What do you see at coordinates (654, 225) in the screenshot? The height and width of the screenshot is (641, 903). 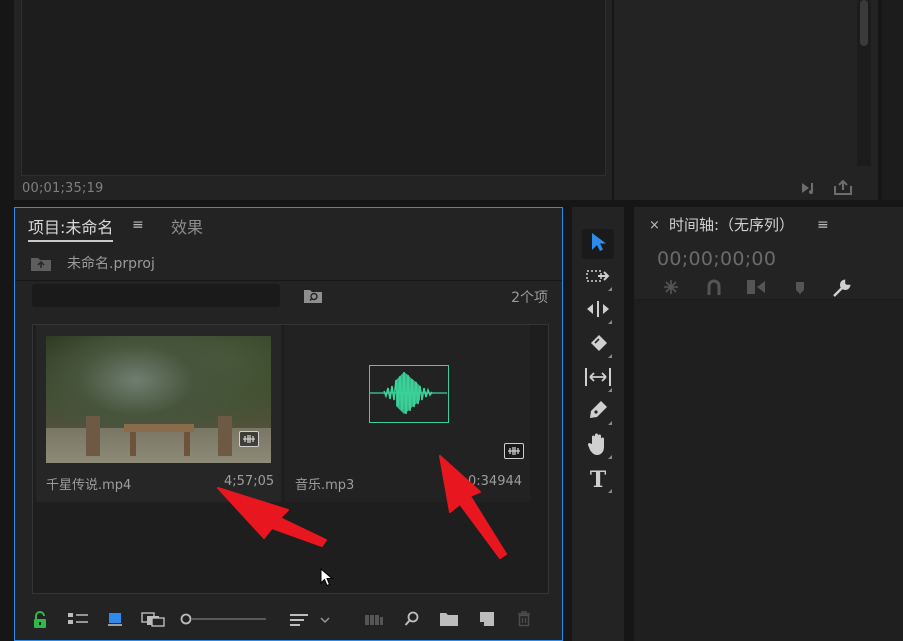 I see `close-icon: ×` at bounding box center [654, 225].